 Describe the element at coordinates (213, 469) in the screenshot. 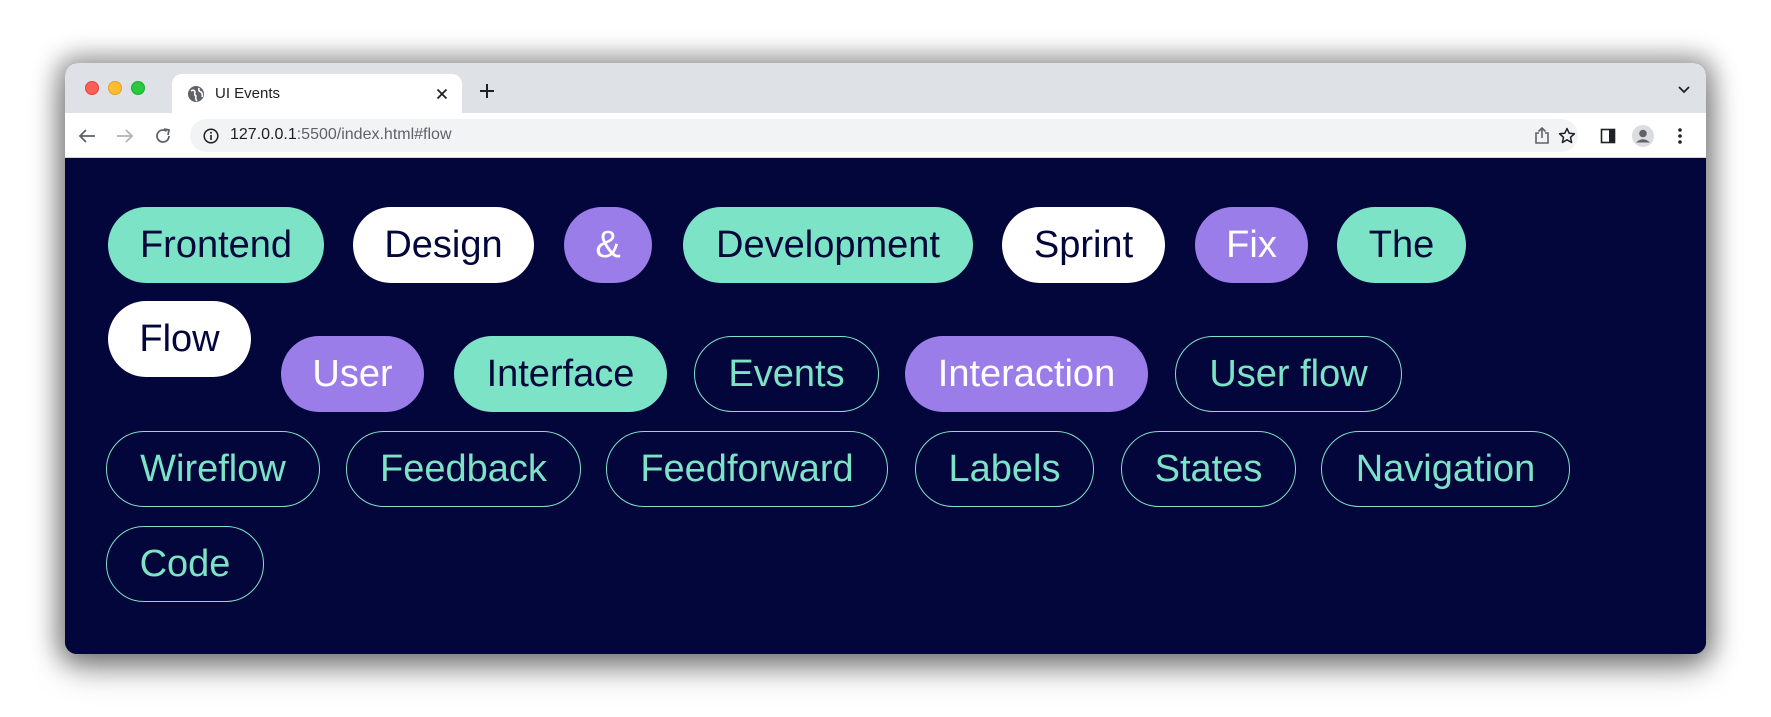

I see `tag-chip: Wireflow` at that location.